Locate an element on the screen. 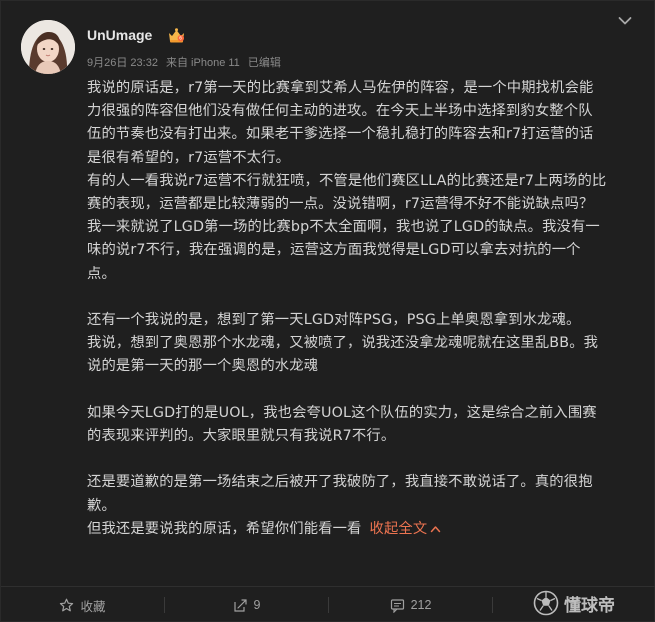  user-avatar is located at coordinates (48, 47).